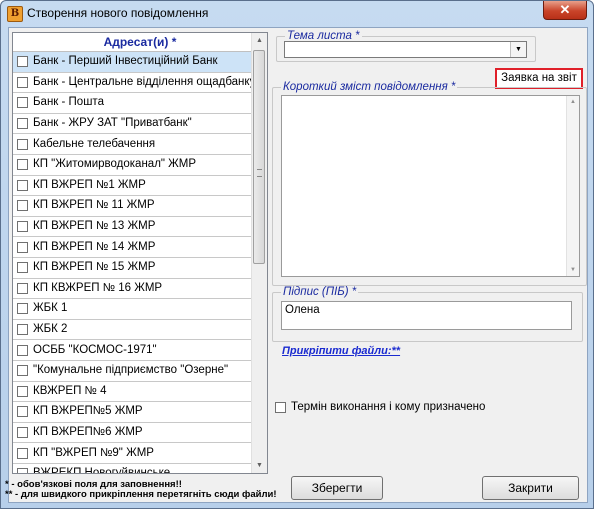 This screenshot has height=509, width=594. What do you see at coordinates (50, 308) in the screenshot?
I see `recipient-label: ЖБК 1` at bounding box center [50, 308].